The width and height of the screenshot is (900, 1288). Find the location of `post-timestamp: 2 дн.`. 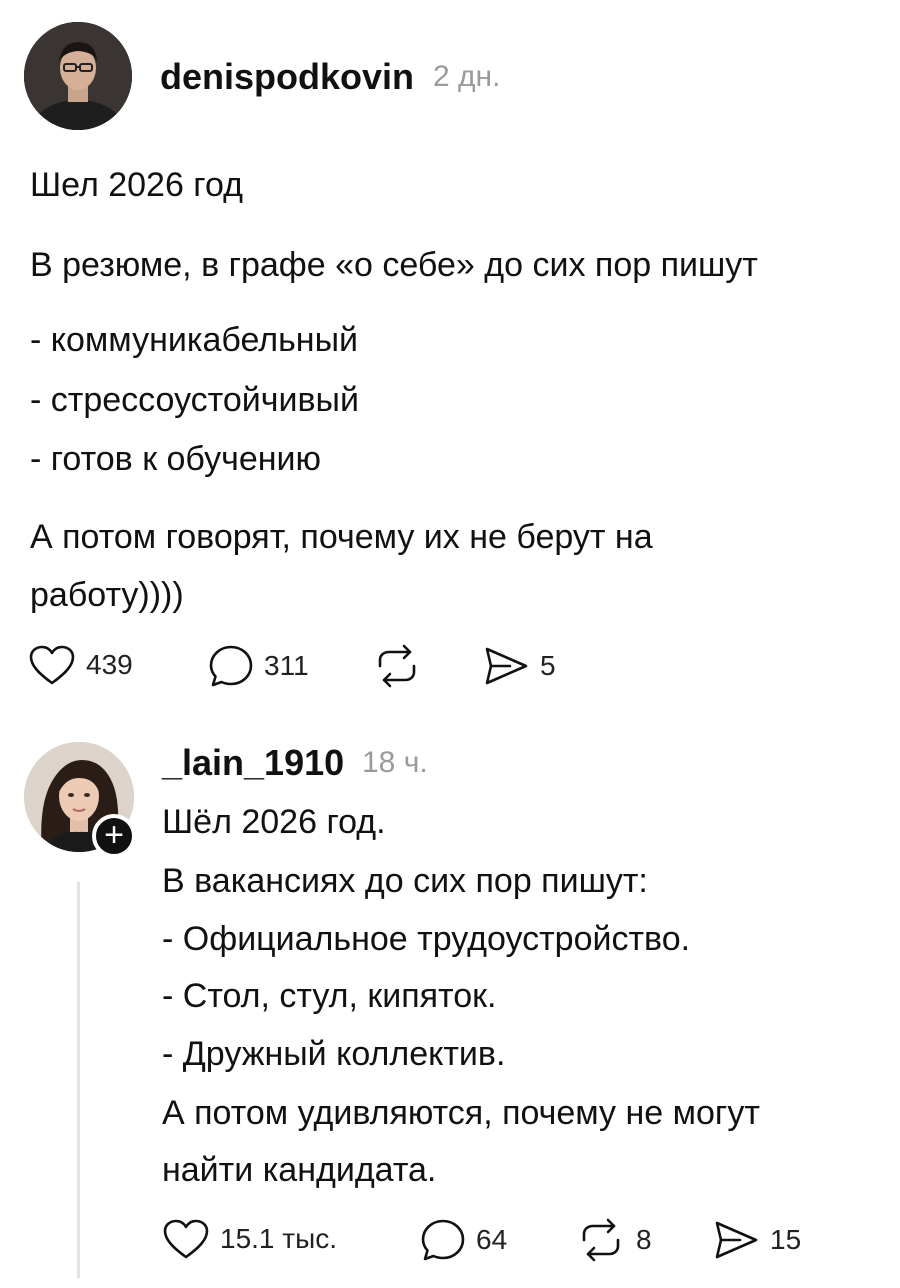

post-timestamp: 2 дн. is located at coordinates (467, 76).